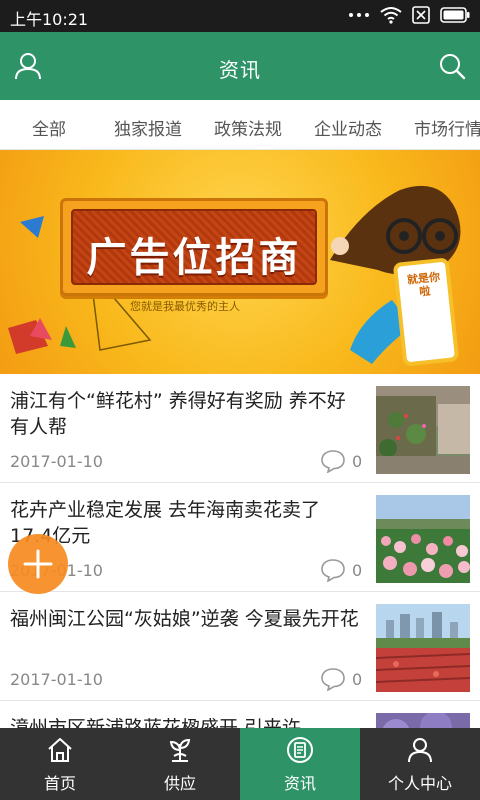  Describe the element at coordinates (409, 15) in the screenshot. I see `status-icons` at that location.